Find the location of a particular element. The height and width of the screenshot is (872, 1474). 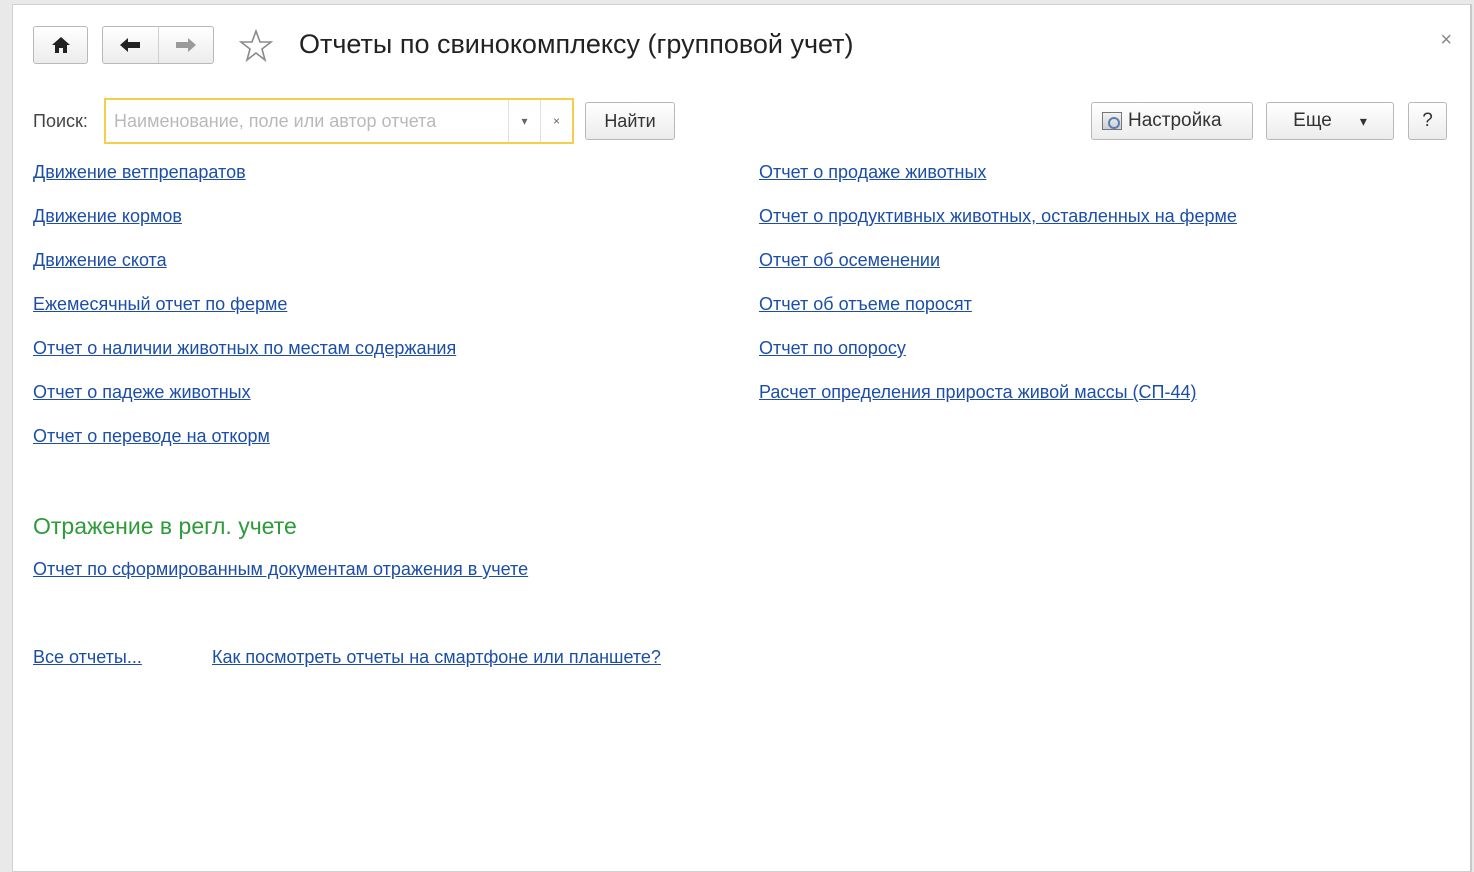

report-link: Движение кормов is located at coordinates (107, 216).